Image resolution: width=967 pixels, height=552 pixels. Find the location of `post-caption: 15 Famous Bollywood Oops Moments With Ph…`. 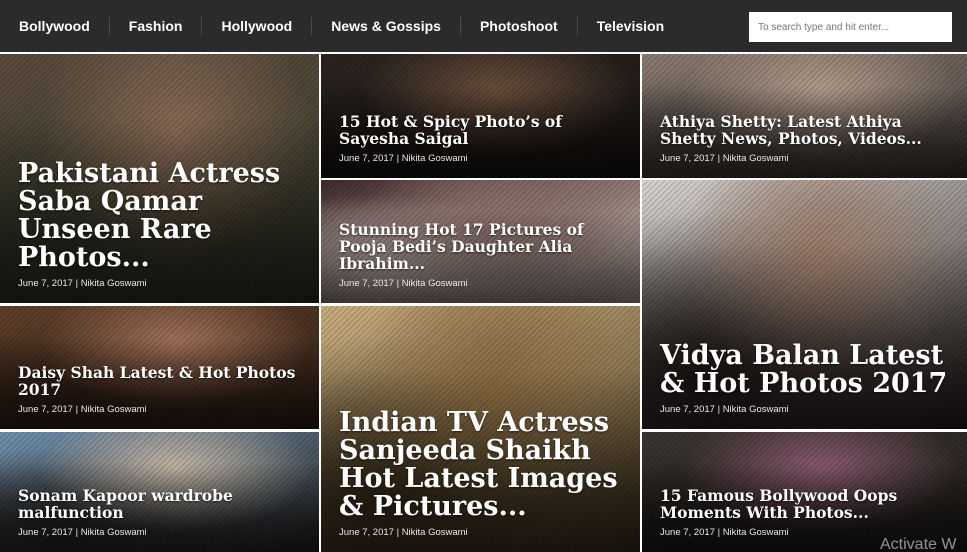

post-caption: 15 Famous Bollywood Oops Moments With Ph… is located at coordinates (806, 512).